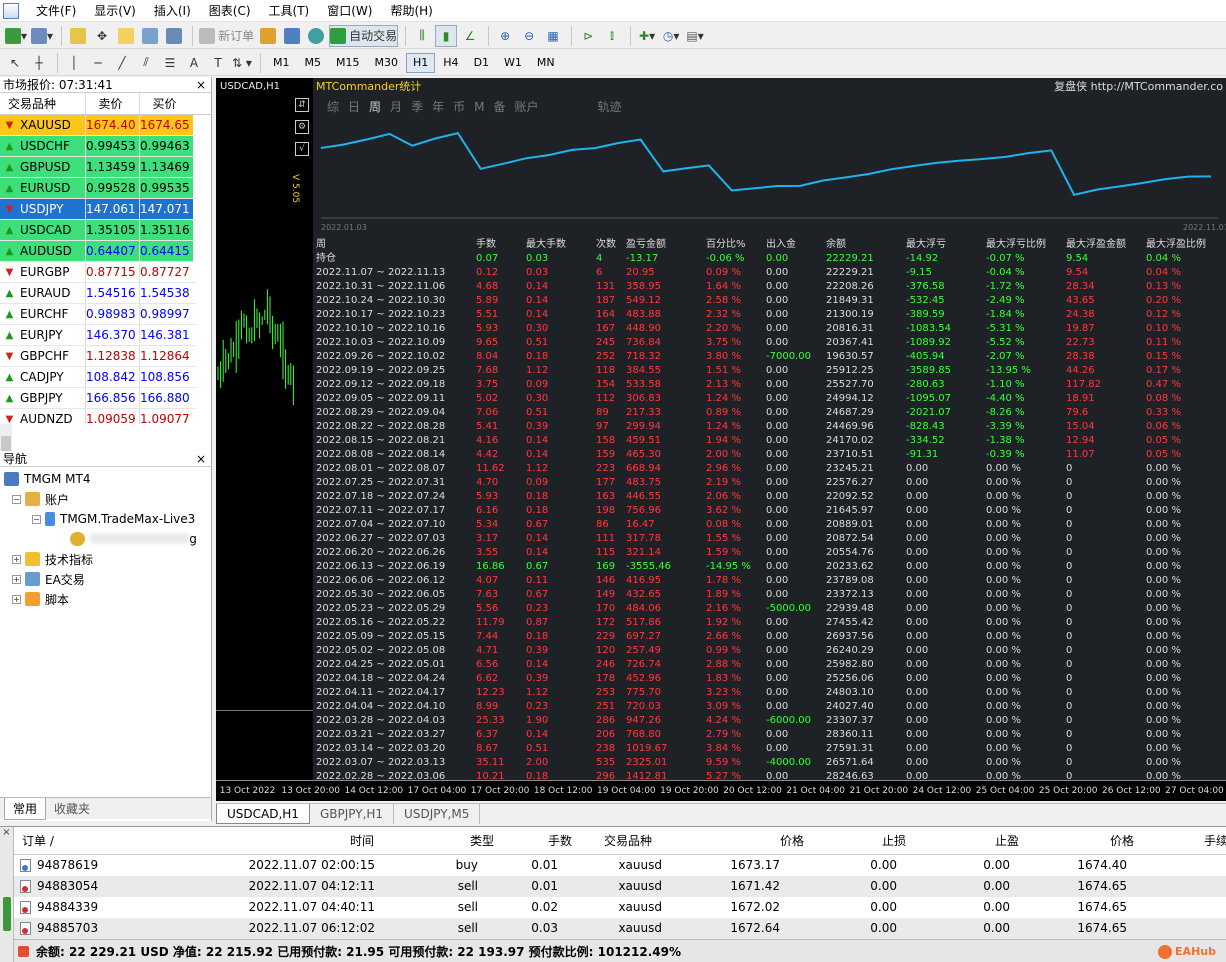 This screenshot has width=1226, height=962. I want to click on equidistant-channel-icon: ⫽, so click(146, 63).